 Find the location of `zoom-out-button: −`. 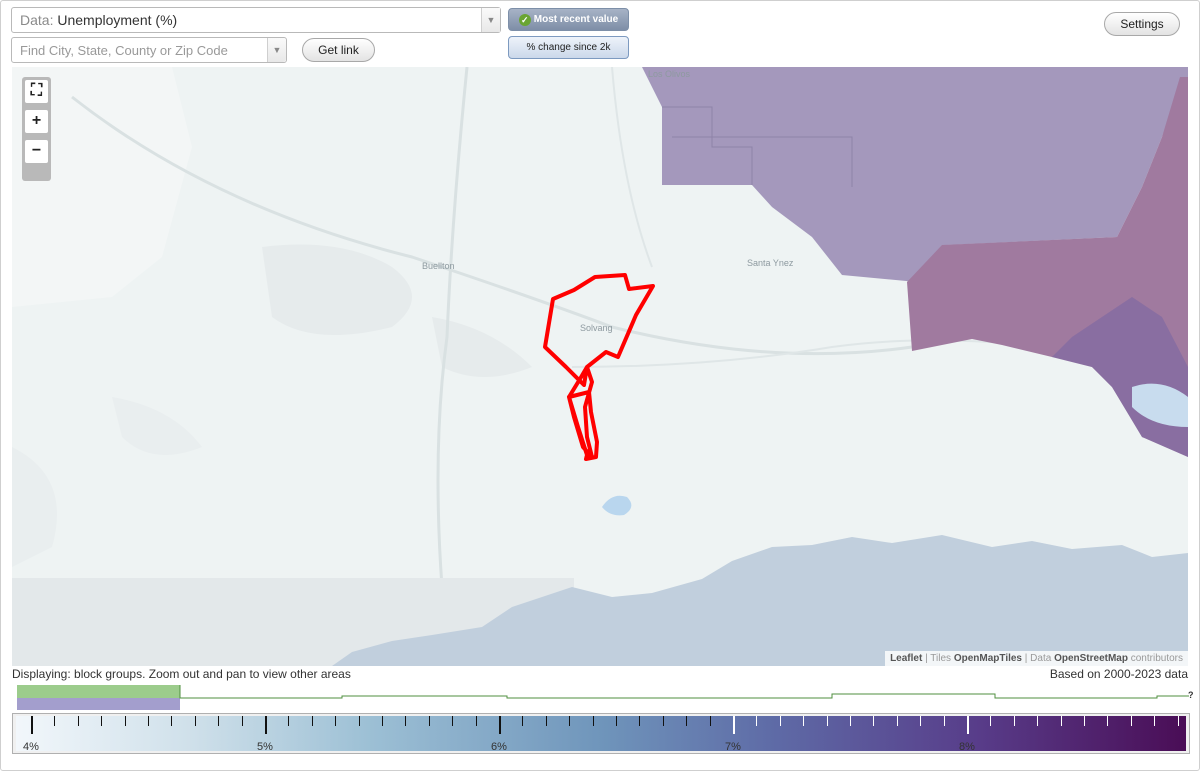

zoom-out-button: − is located at coordinates (36, 151).